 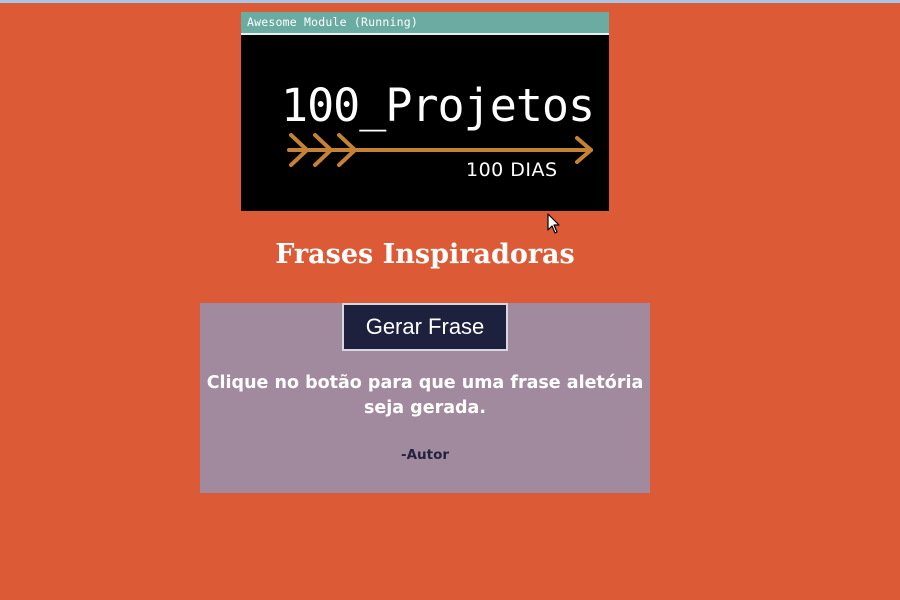 I want to click on generate-quote-button: Gerar Frase, so click(x=425, y=327).